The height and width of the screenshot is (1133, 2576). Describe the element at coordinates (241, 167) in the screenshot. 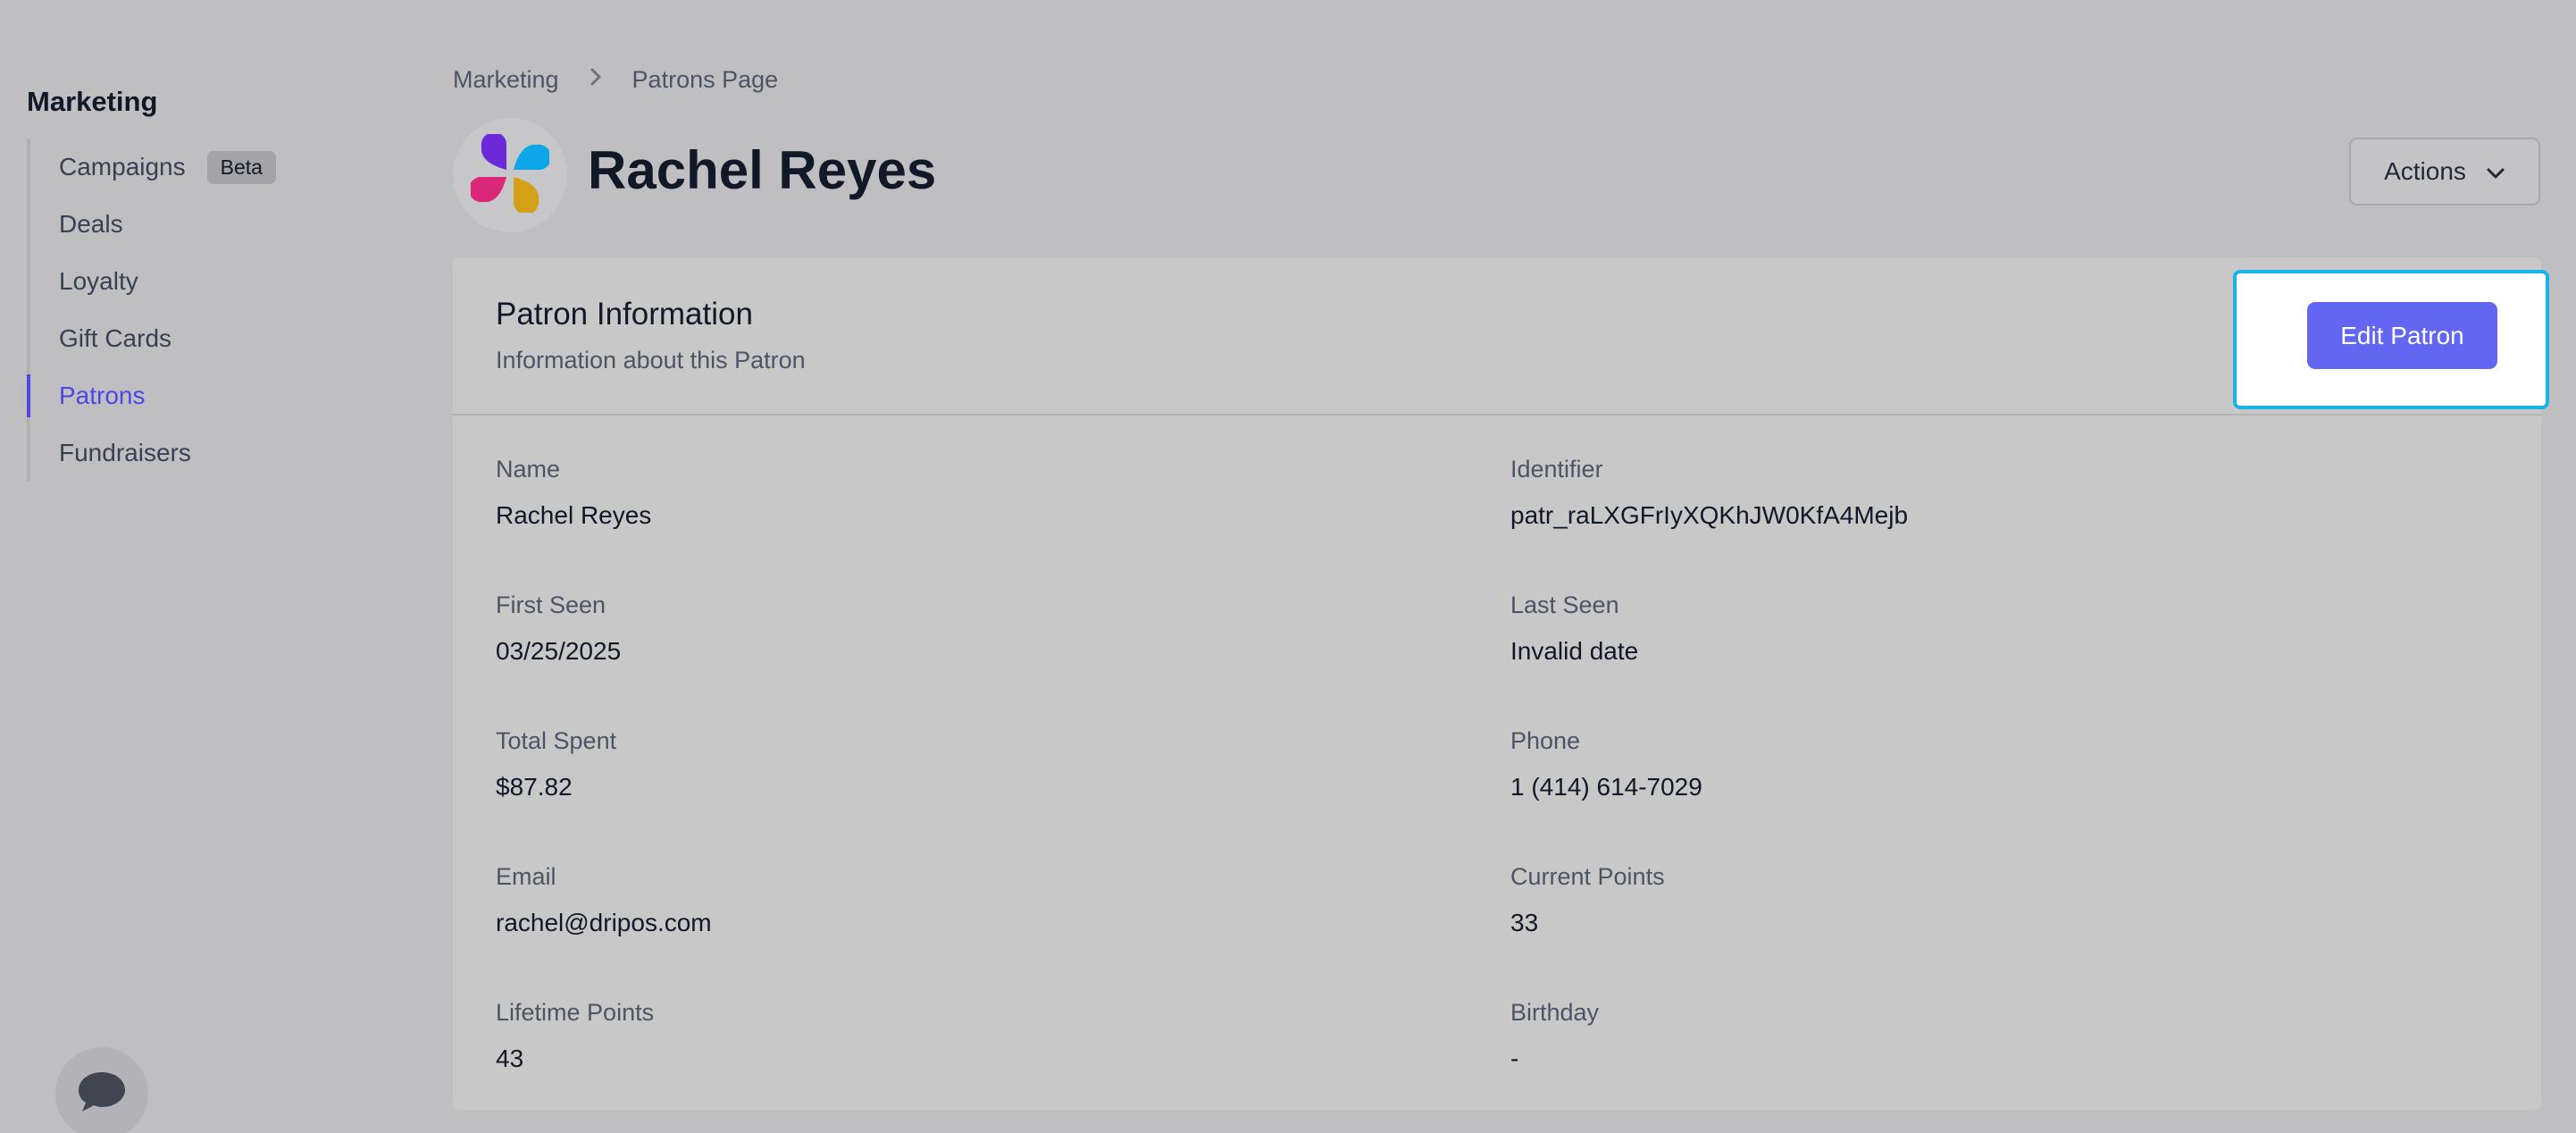

I see `beta-badge: Beta` at that location.